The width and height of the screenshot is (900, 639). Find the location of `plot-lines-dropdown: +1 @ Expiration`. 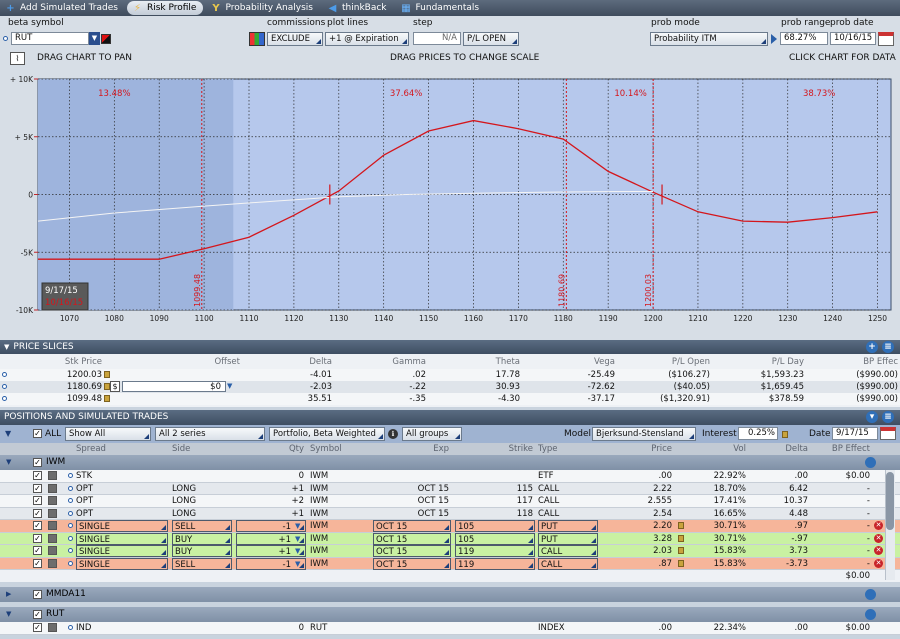

plot-lines-dropdown: +1 @ Expiration is located at coordinates (367, 39).